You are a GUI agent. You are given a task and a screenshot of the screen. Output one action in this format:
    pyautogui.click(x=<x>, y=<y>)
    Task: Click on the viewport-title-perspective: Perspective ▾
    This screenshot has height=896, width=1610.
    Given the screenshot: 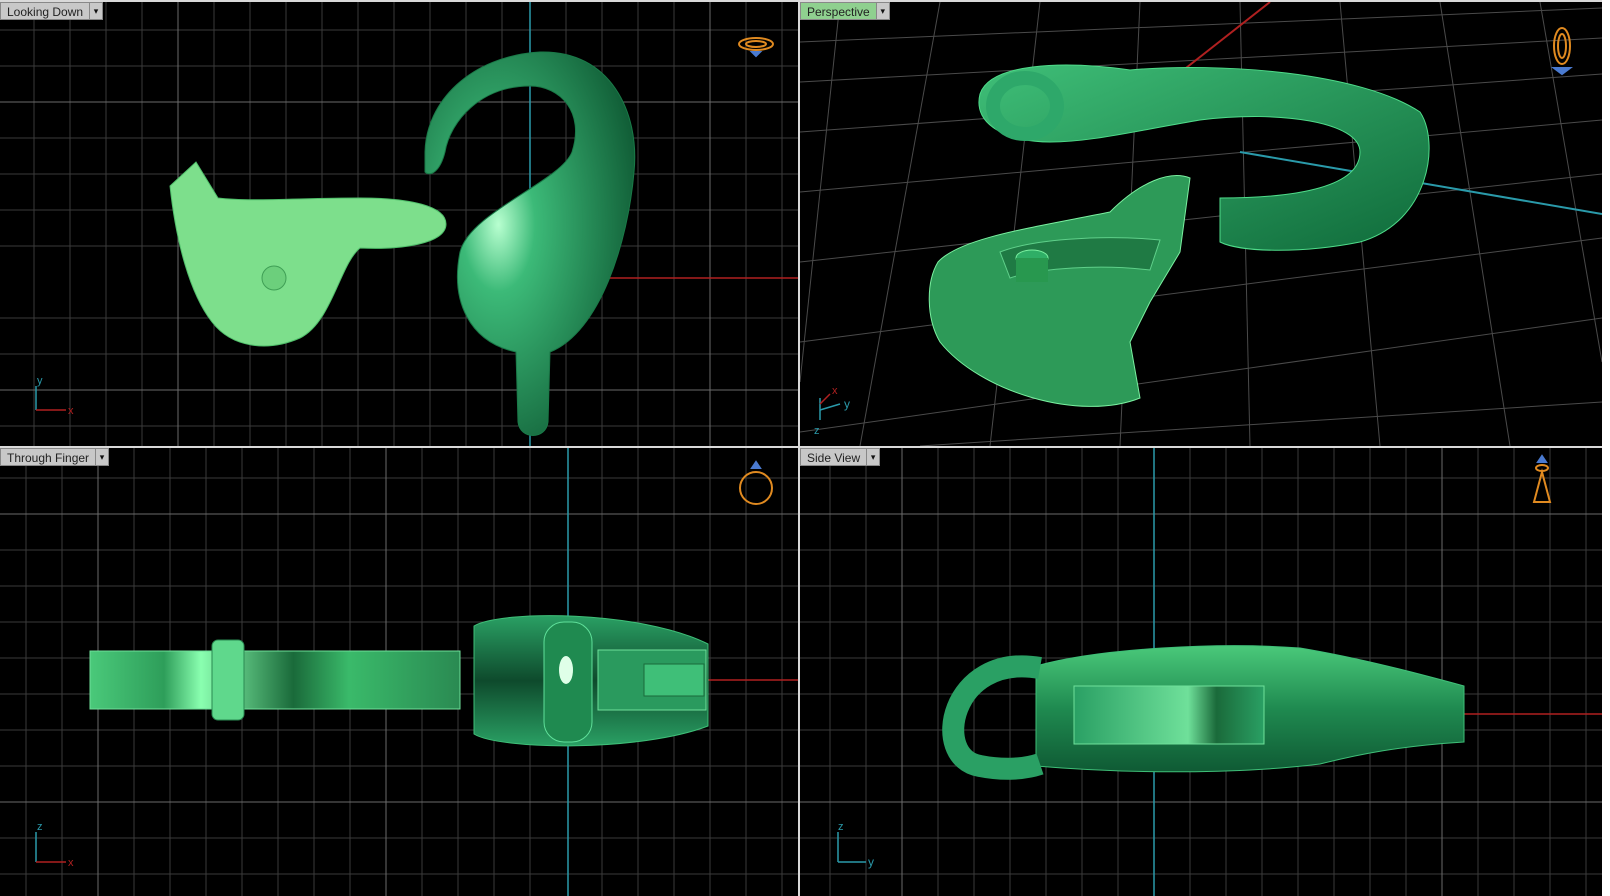 What is the action you would take?
    pyautogui.click(x=845, y=11)
    